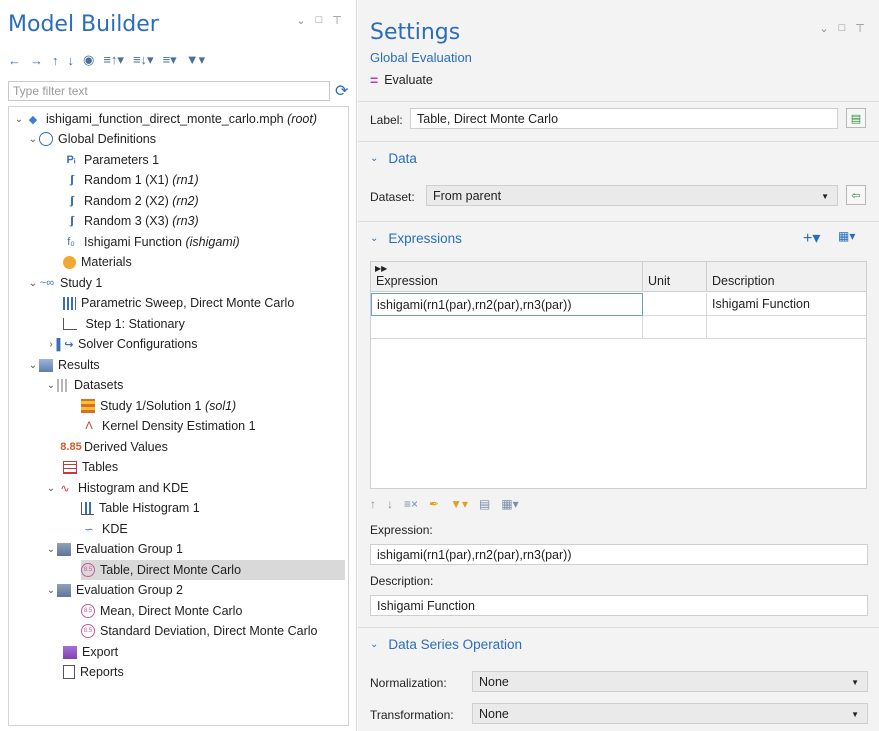 Image resolution: width=879 pixels, height=731 pixels. What do you see at coordinates (619, 554) in the screenshot?
I see `expression-field: ishigami(rn1(par),rn2(par),rn3(par))` at bounding box center [619, 554].